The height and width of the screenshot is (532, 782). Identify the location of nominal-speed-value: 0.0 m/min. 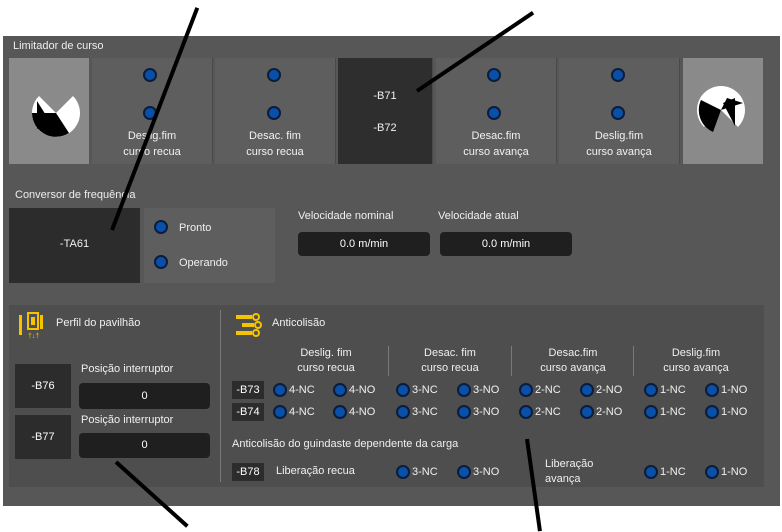
(364, 244).